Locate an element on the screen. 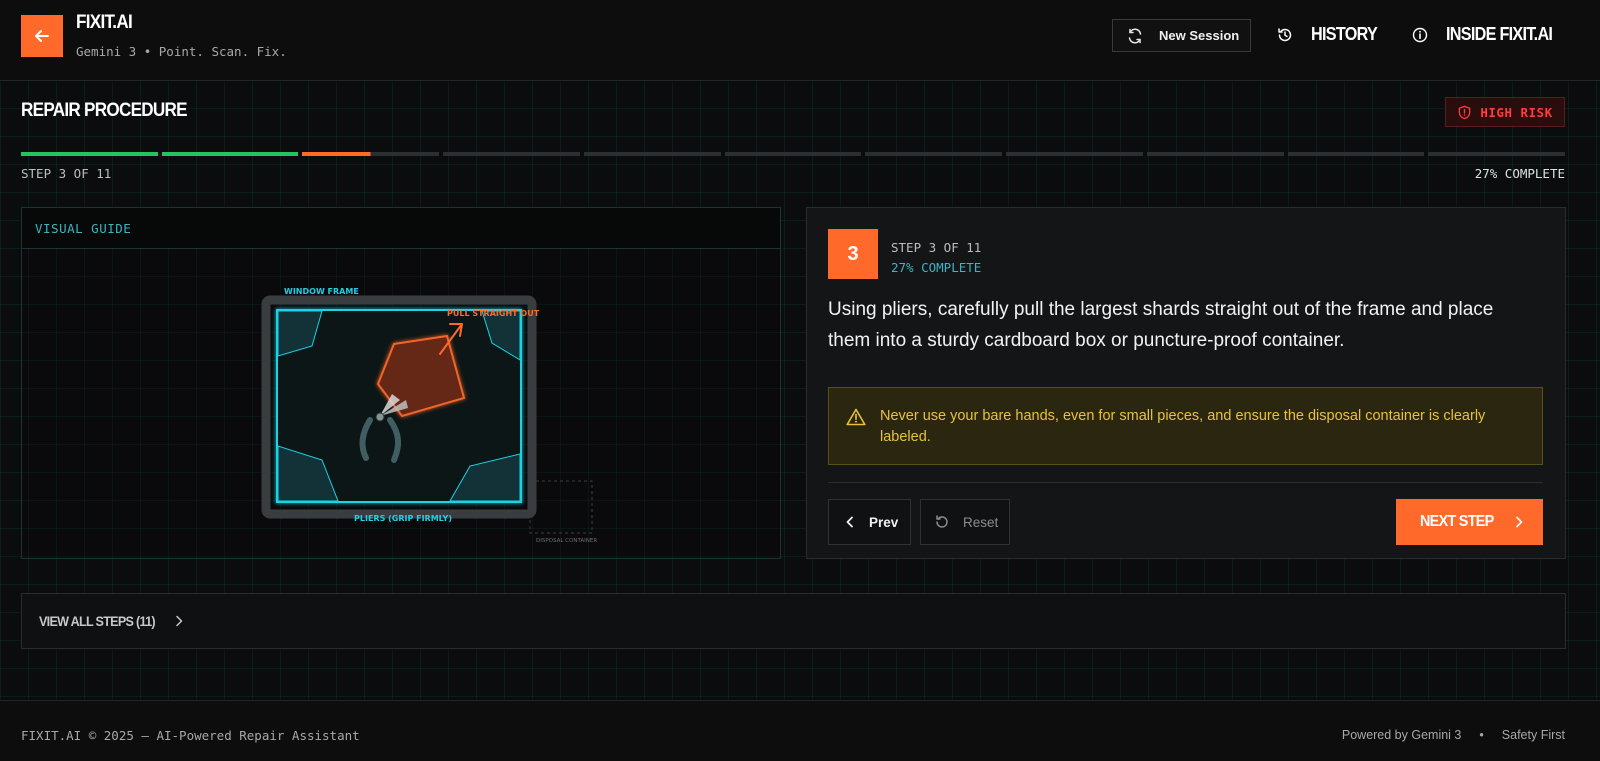 The height and width of the screenshot is (761, 1600). next-step-button: NEXT STEP is located at coordinates (1469, 522).